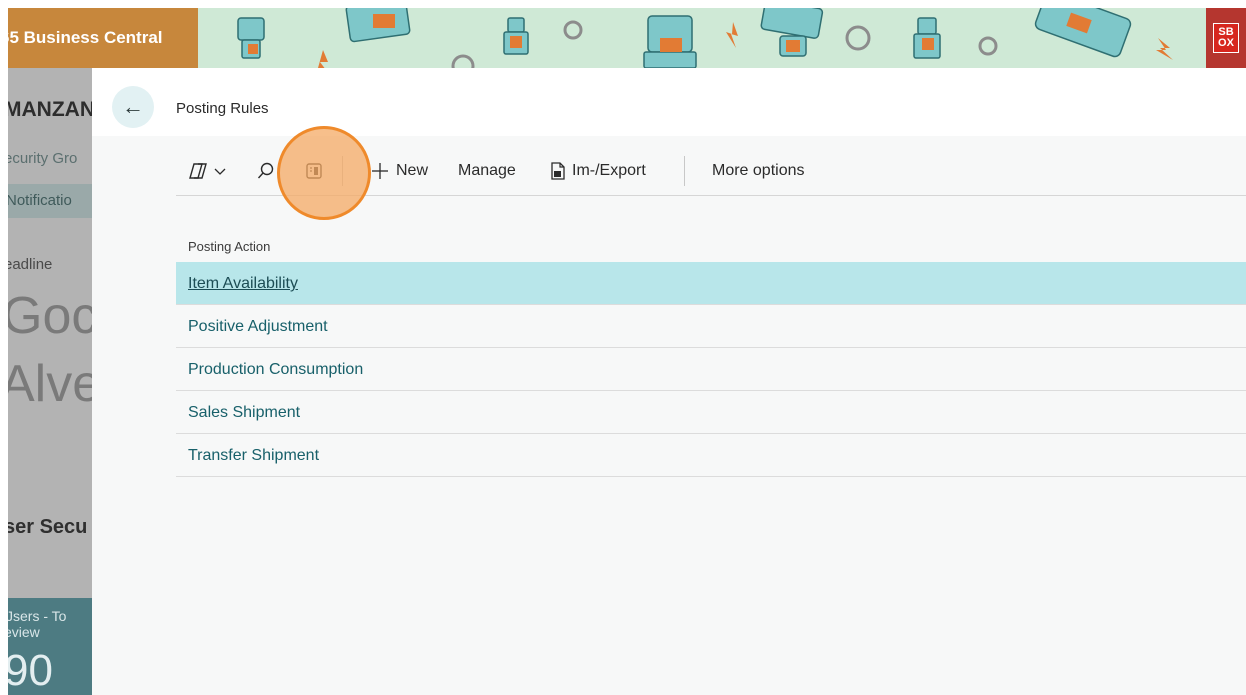  What do you see at coordinates (43, 158) in the screenshot?
I see `security-group-link: ecurity Gro` at bounding box center [43, 158].